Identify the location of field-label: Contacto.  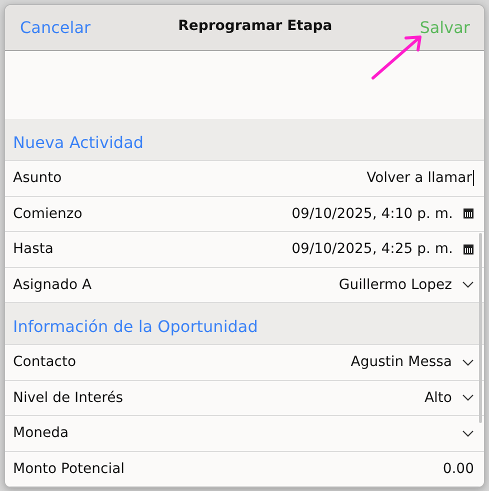
(44, 362).